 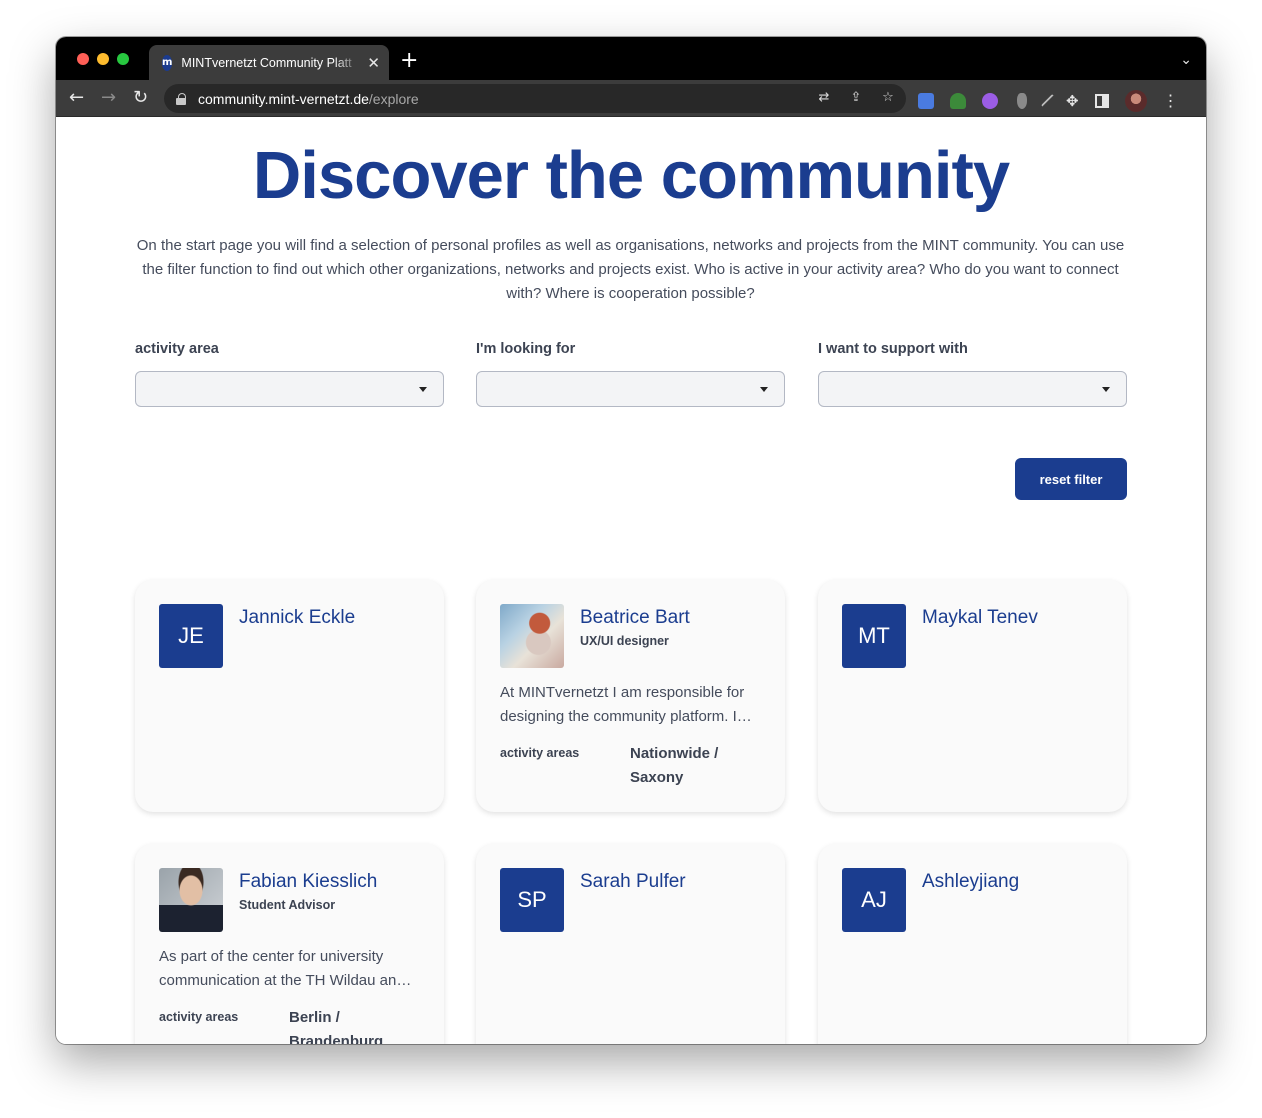 I want to click on reset-filter-button: reset filter, so click(x=1071, y=479).